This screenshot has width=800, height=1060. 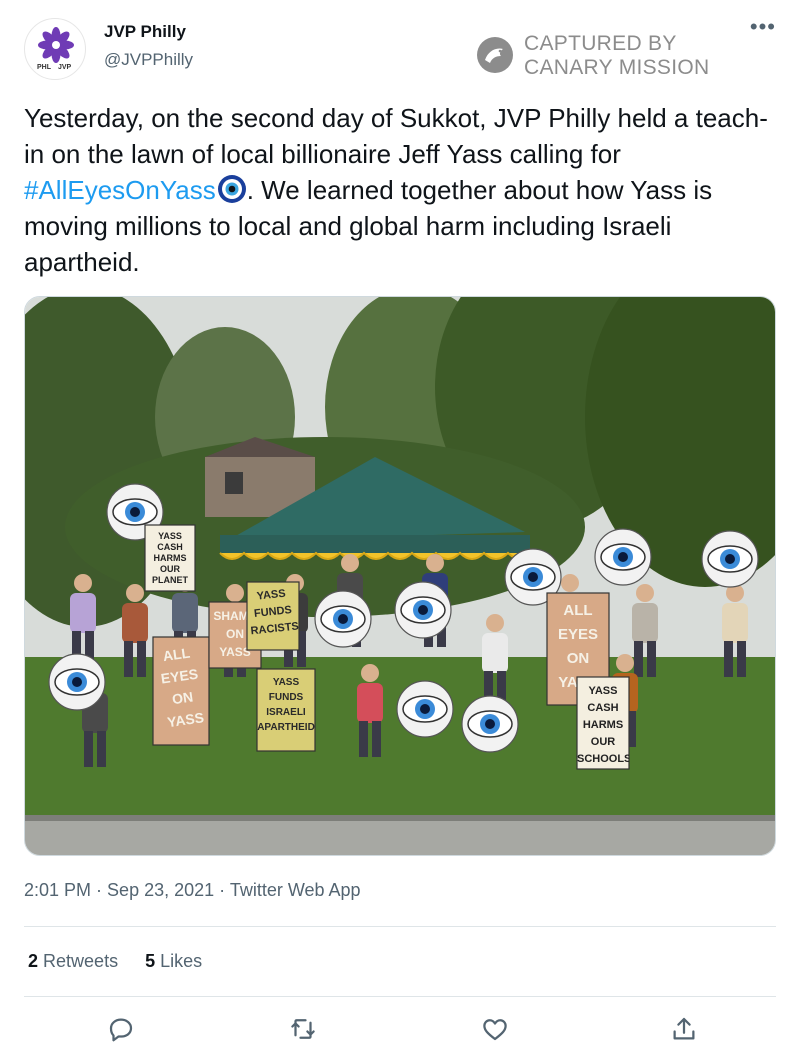 What do you see at coordinates (603, 723) in the screenshot?
I see `sign-yass-cash-harms-schools: YASS CASH HARMS OUR SCHOOLS` at bounding box center [603, 723].